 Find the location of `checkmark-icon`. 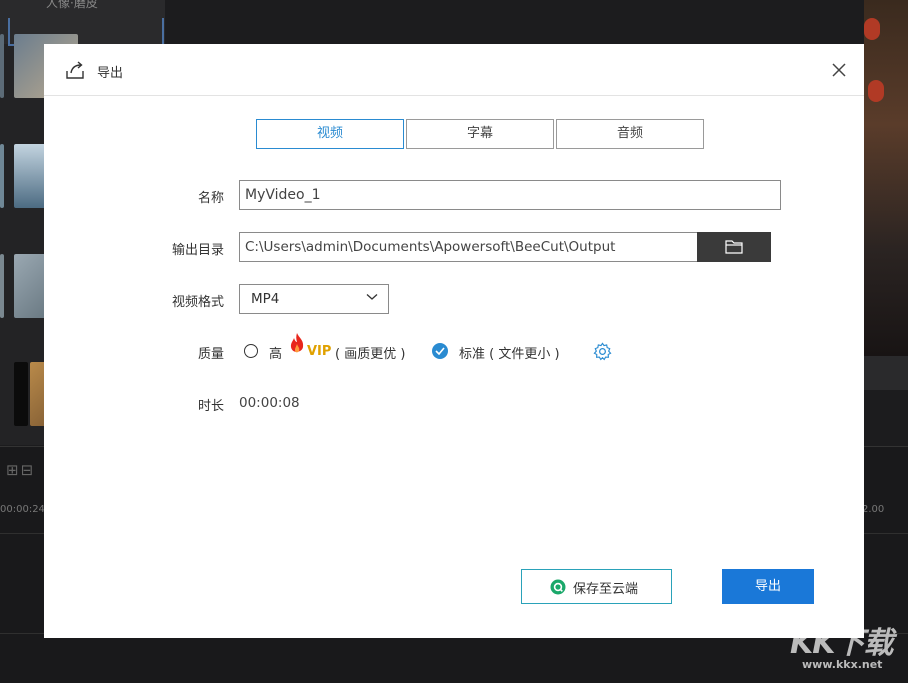

checkmark-icon is located at coordinates (440, 351).